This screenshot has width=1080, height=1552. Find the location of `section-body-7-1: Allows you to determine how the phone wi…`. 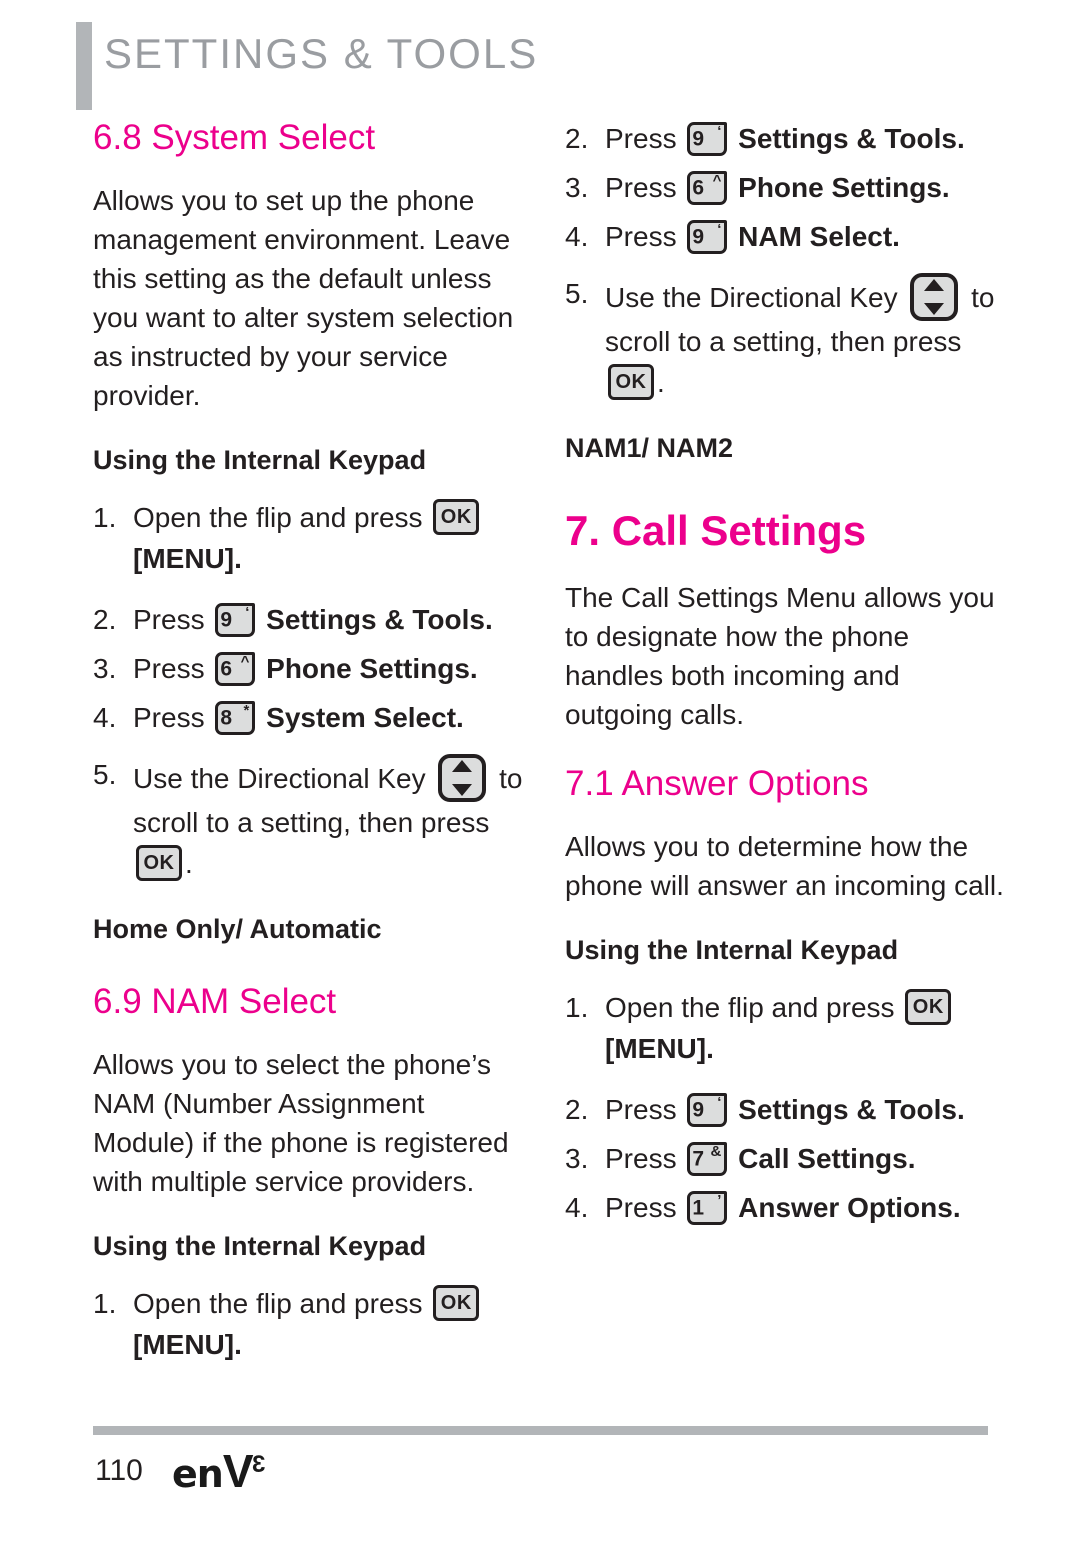

section-body-7-1: Allows you to determine how the phone wi… is located at coordinates (784, 866).